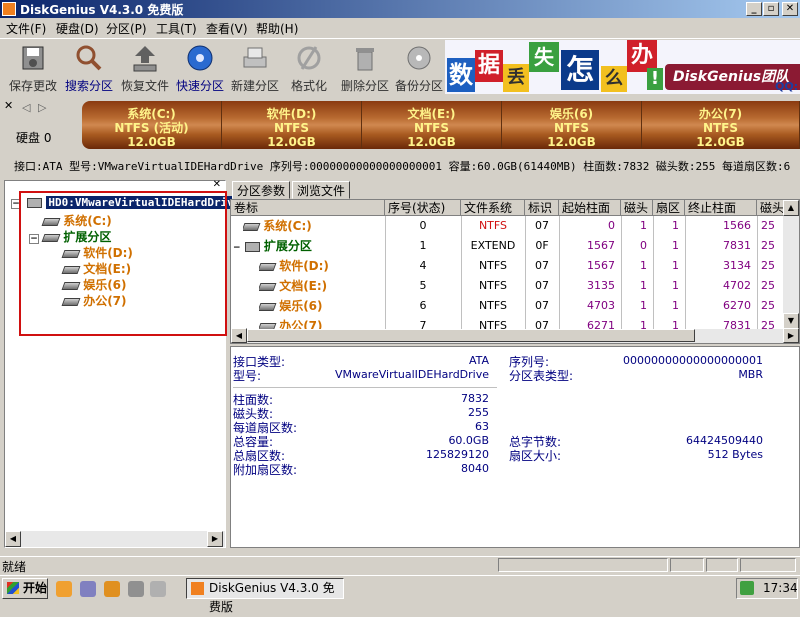  I want to click on partition-bar-e: 文档(E:) NTFS 12.0GB, so click(432, 125).